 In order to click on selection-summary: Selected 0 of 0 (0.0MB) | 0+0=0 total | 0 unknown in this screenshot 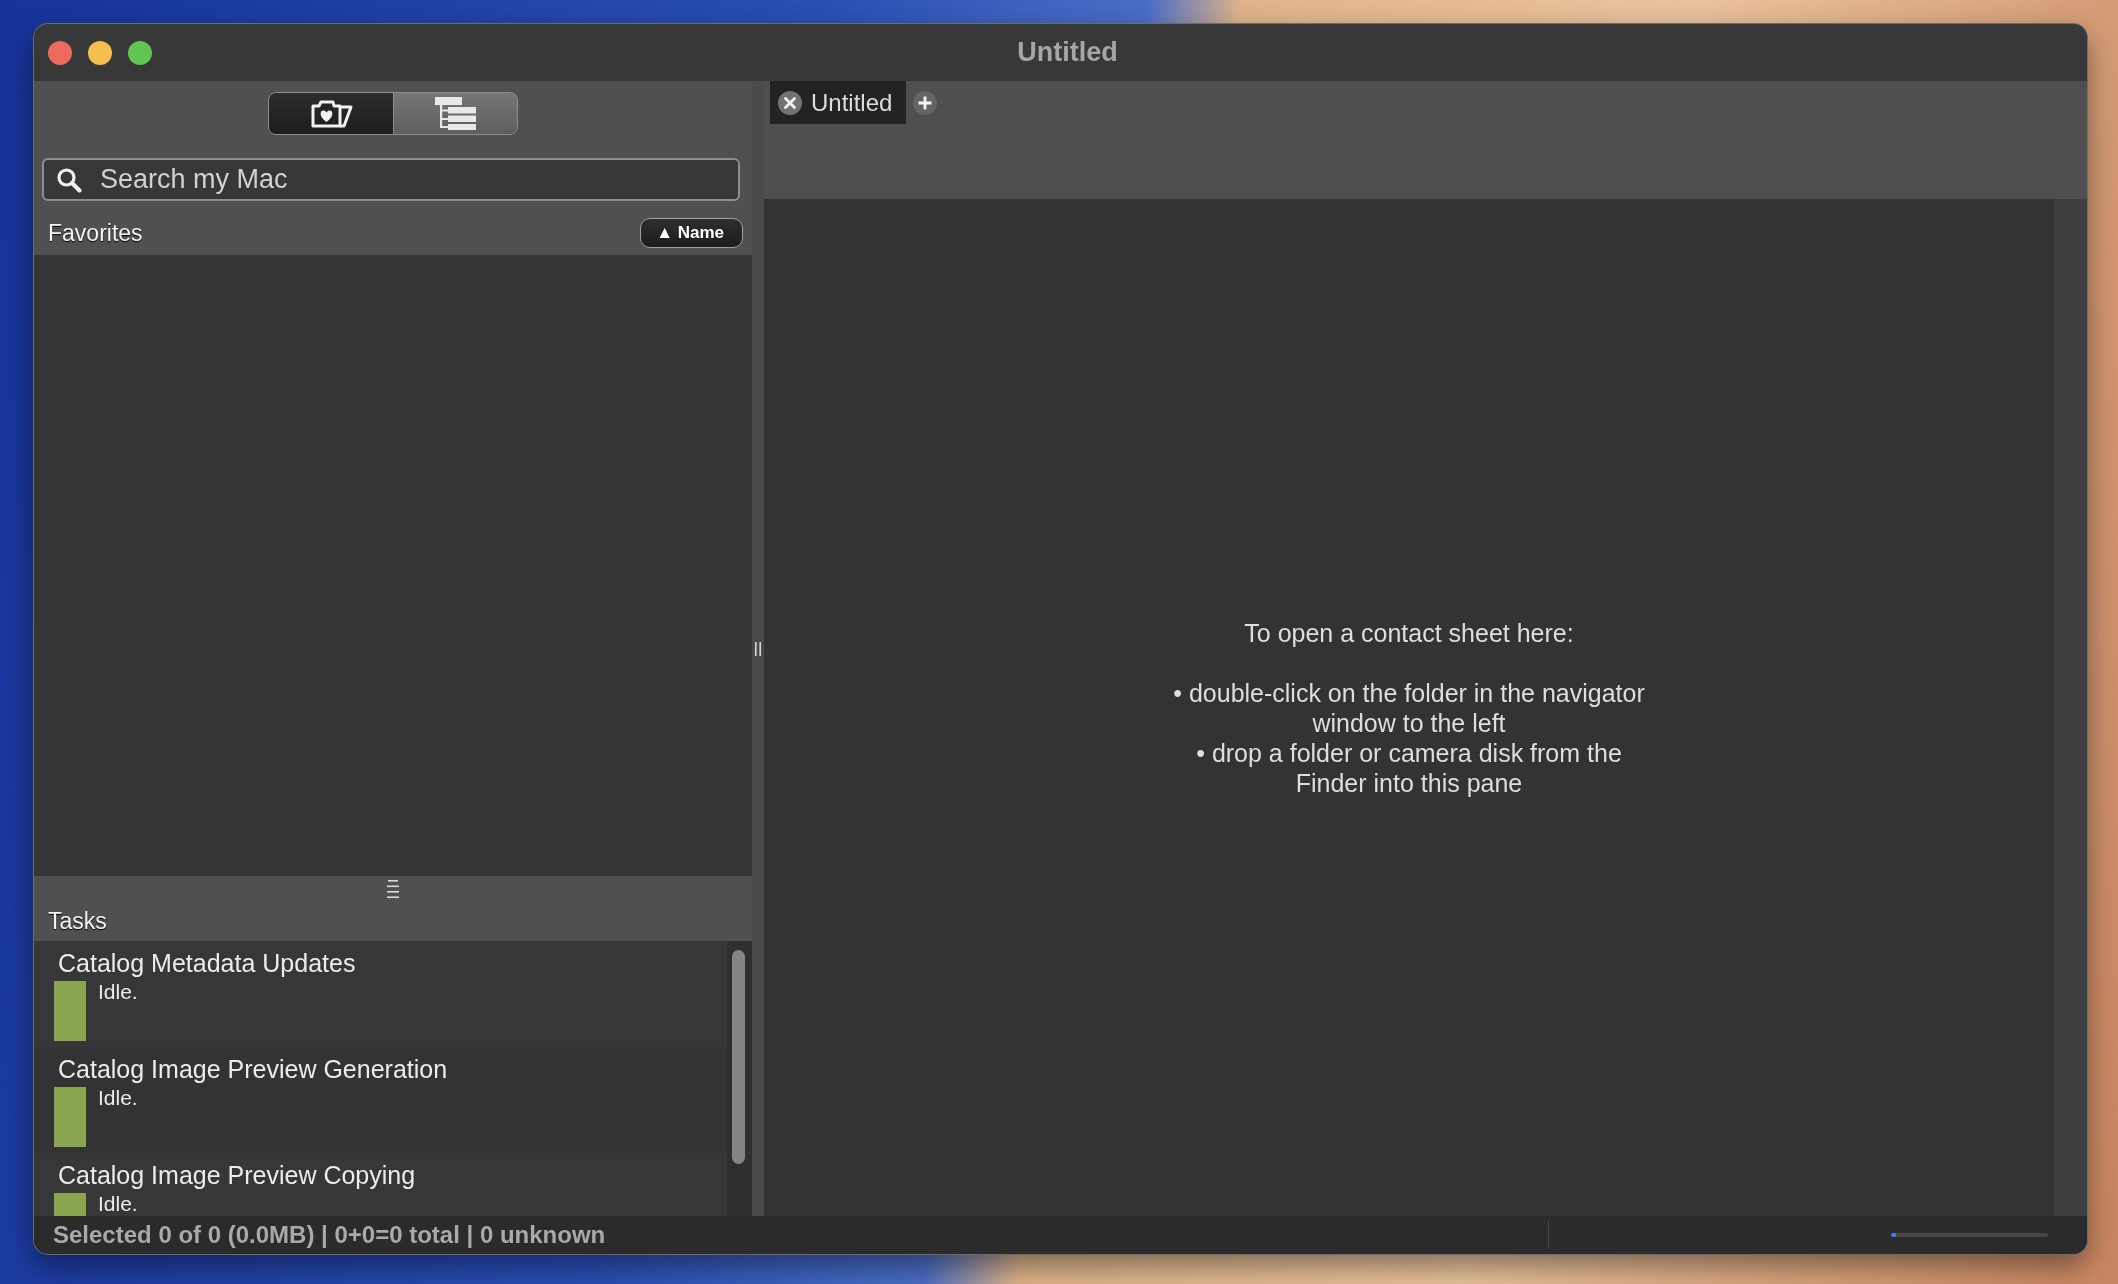, I will do `click(329, 1235)`.